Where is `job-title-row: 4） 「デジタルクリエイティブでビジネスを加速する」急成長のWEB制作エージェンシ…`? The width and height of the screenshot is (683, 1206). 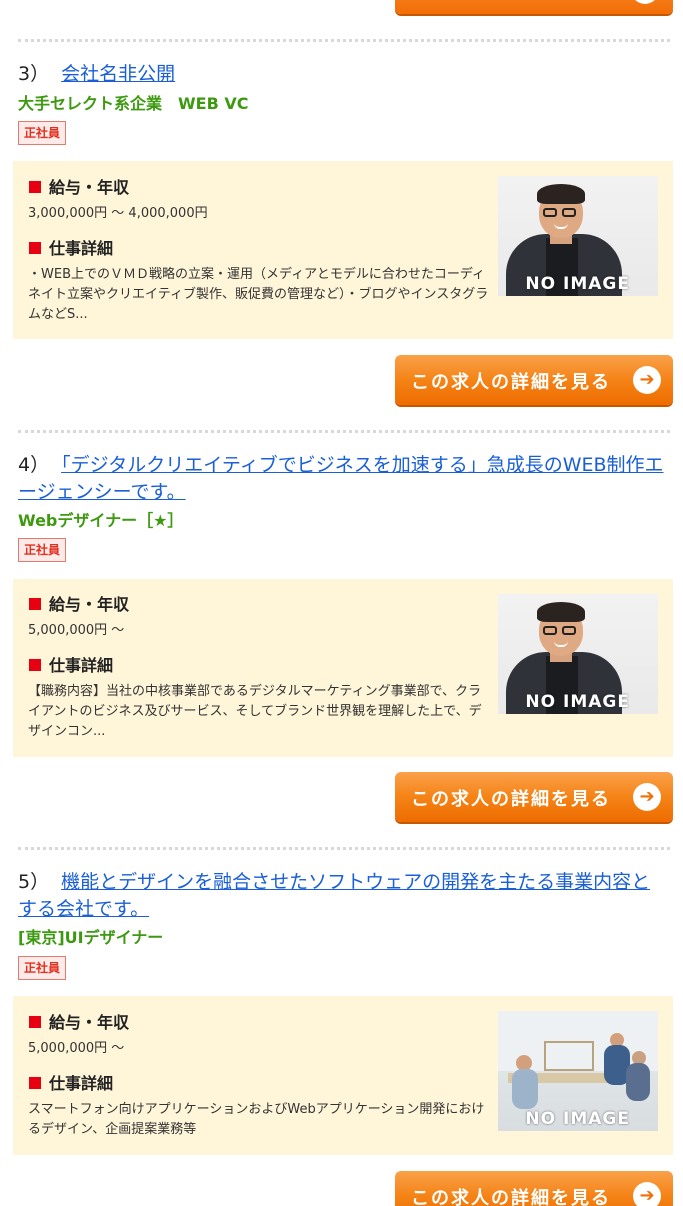
job-title-row: 4） 「デジタルクリエイティブでビジネスを加速する」急成長のWEB制作エージェンシ… is located at coordinates (343, 479).